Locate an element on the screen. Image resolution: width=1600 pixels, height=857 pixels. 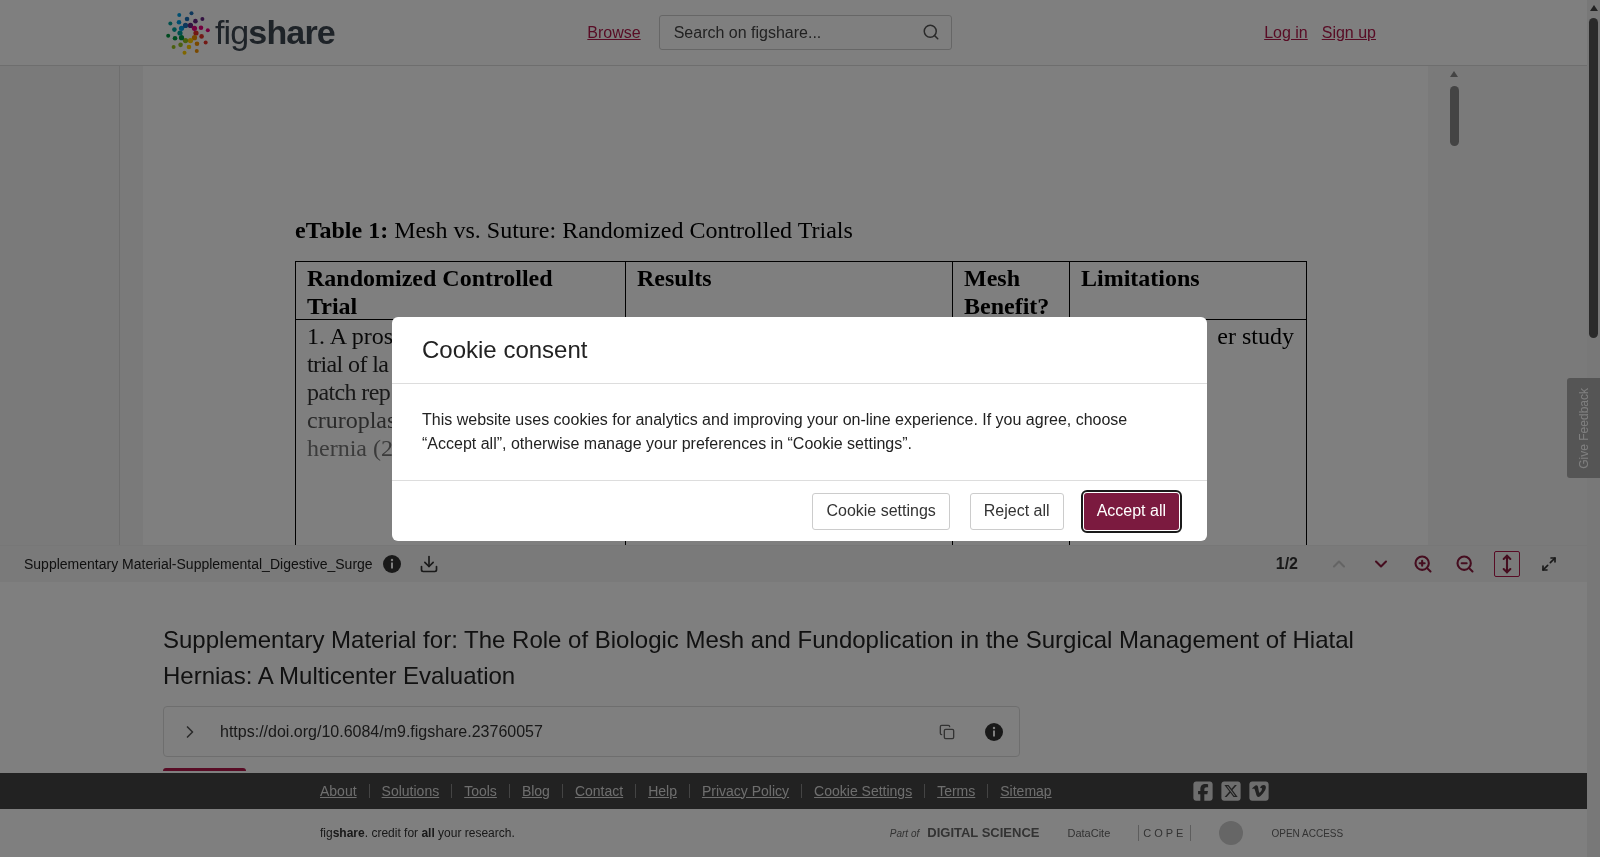
table-caption: eTable 1: Mesh vs. Suture: Randomized Controlled Trials is located at coordinates (574, 230).